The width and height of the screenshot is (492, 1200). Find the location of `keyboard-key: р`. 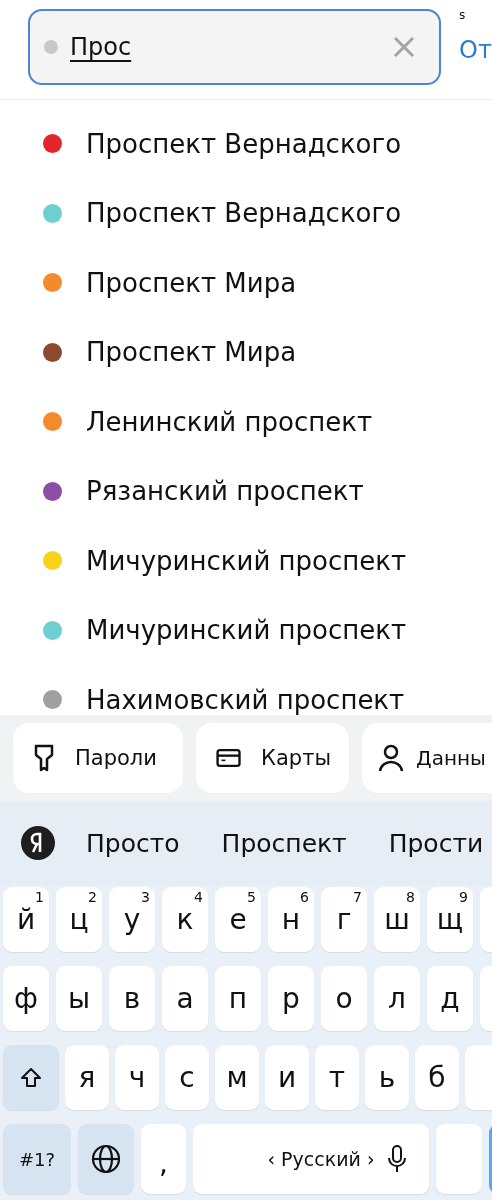

keyboard-key: р is located at coordinates (291, 998).